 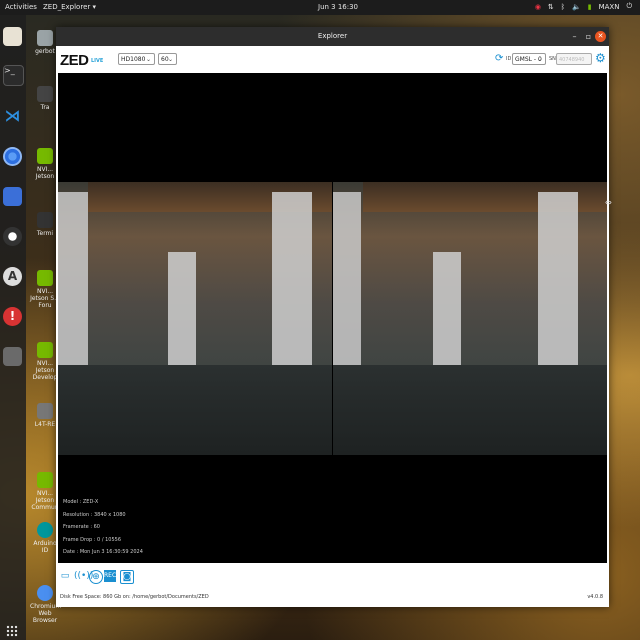 What do you see at coordinates (45, 411) in the screenshot?
I see `document-icon` at bounding box center [45, 411].